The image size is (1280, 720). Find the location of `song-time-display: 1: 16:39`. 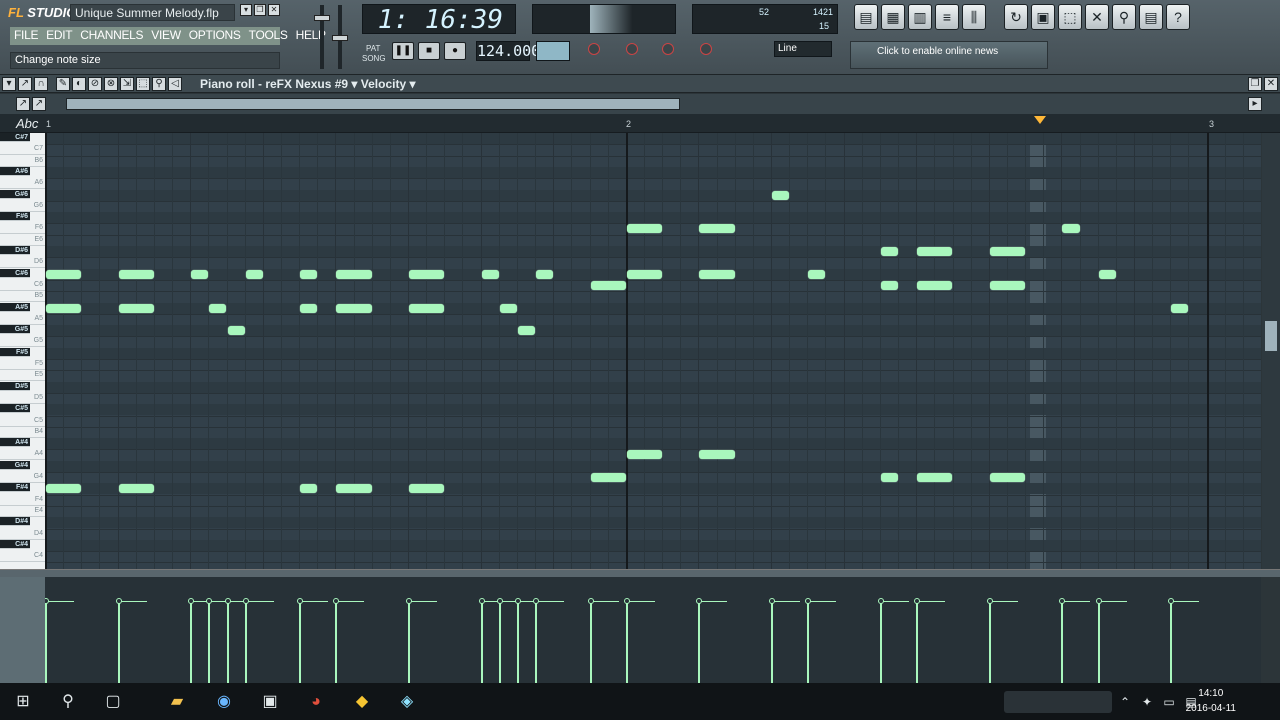

song-time-display: 1: 16:39 is located at coordinates (439, 19).